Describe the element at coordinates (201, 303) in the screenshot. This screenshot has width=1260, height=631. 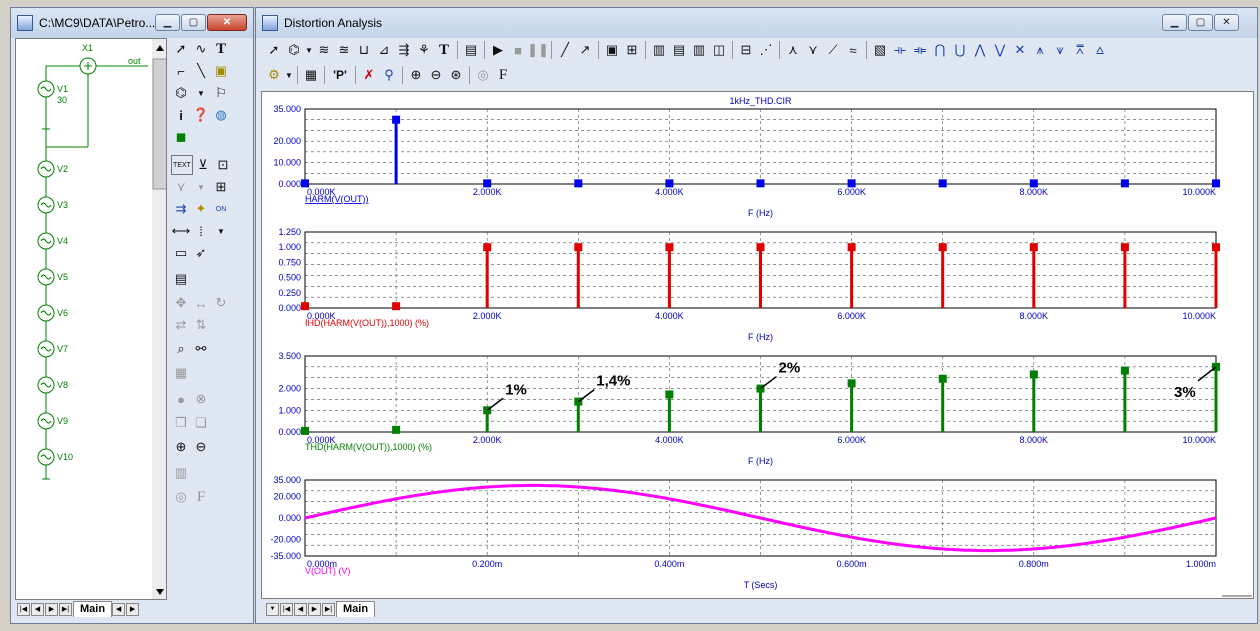
I see `stretch-icon: ↔` at that location.